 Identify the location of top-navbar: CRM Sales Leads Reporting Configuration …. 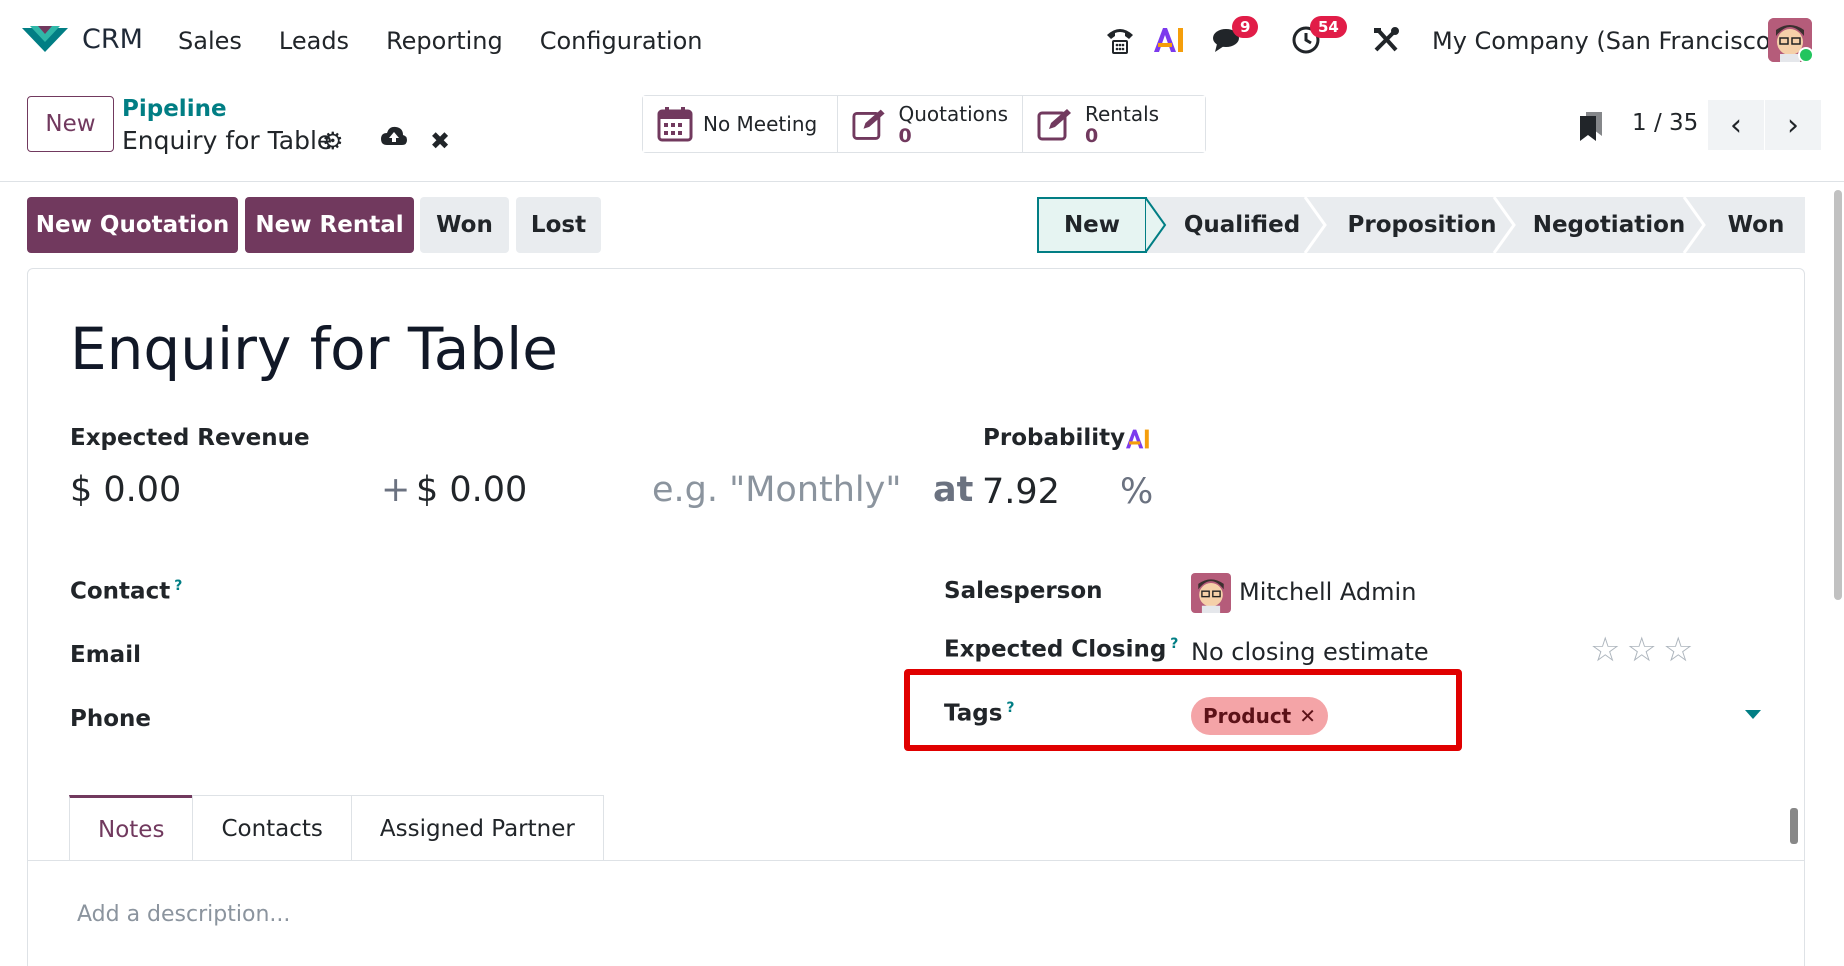
(922, 41).